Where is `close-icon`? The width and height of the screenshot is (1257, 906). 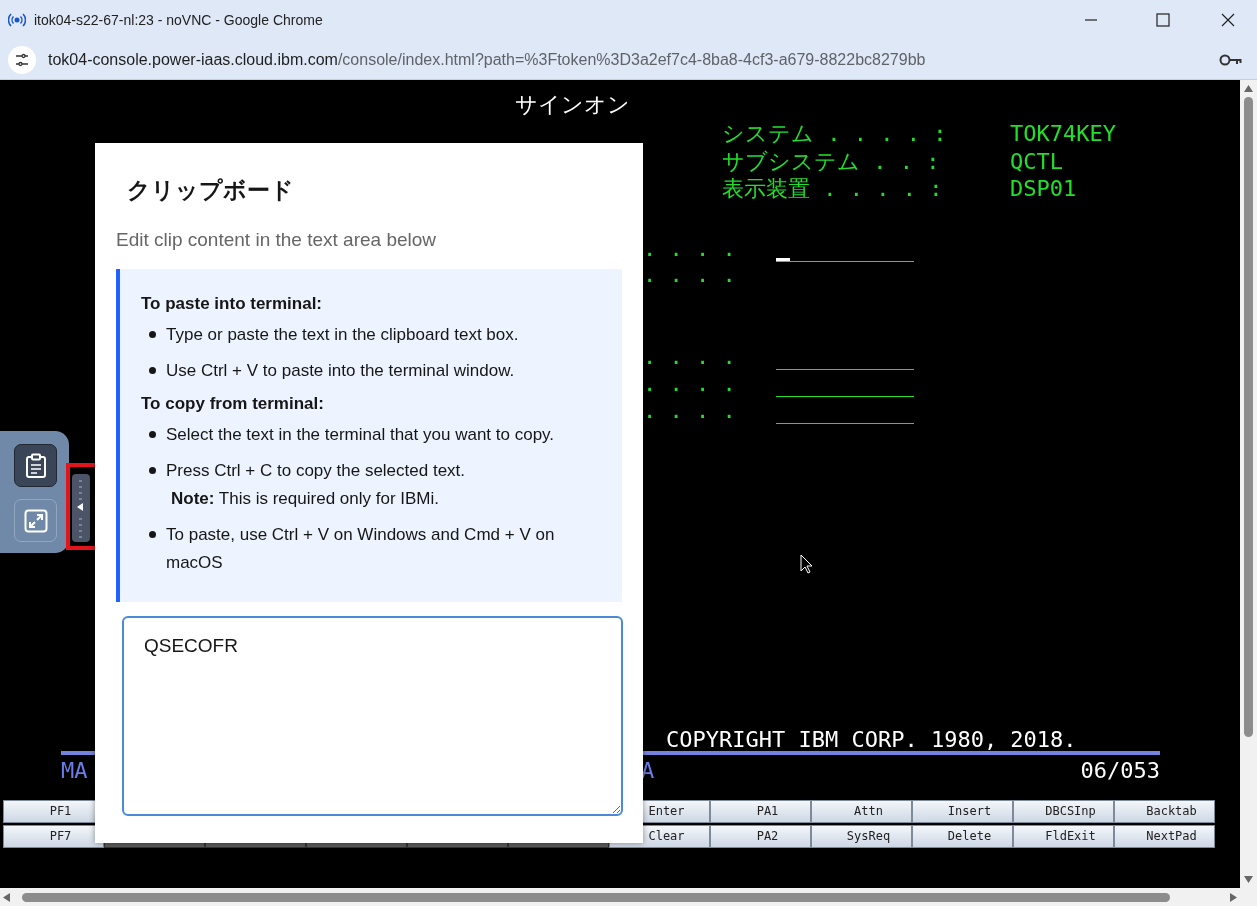 close-icon is located at coordinates (1228, 20).